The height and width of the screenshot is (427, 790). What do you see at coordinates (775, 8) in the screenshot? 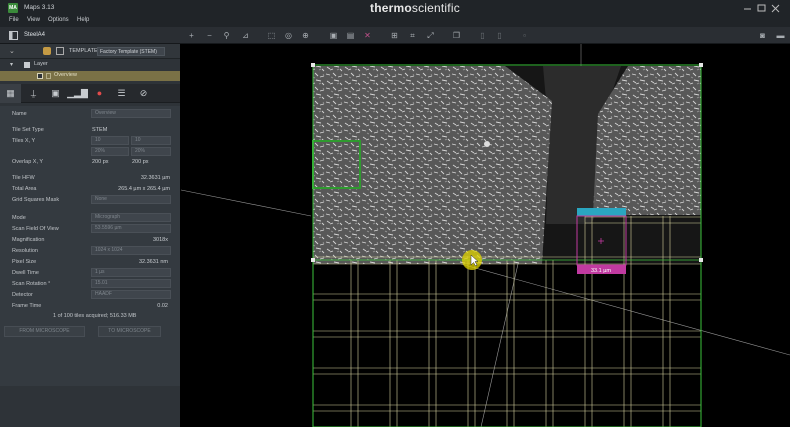
I see `close-icon` at bounding box center [775, 8].